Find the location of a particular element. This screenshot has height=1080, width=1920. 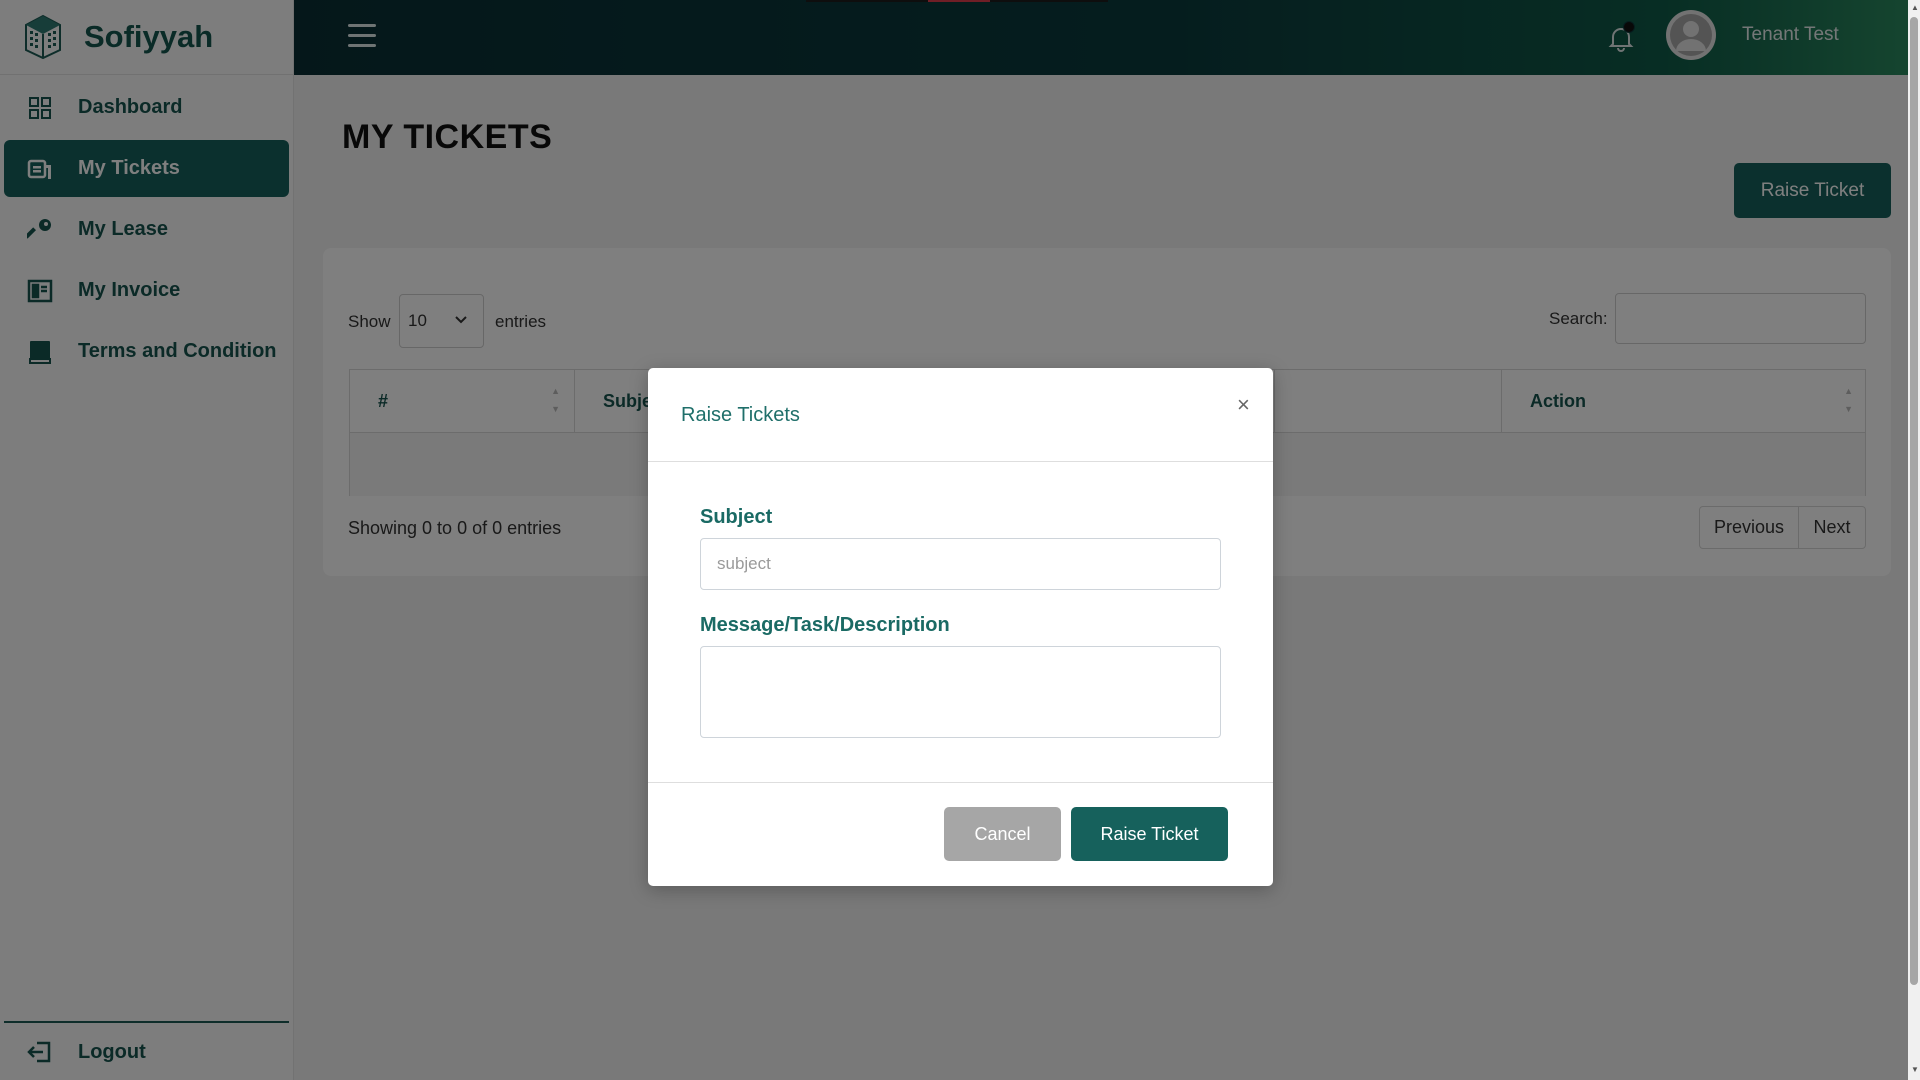

cancel-button: Cancel is located at coordinates (1002, 834).